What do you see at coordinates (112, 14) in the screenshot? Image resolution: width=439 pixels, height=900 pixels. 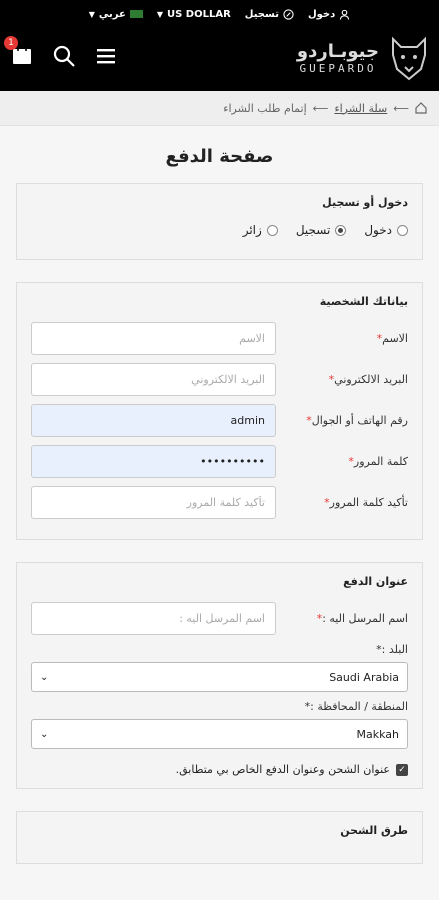 I see `language-label: عربي` at bounding box center [112, 14].